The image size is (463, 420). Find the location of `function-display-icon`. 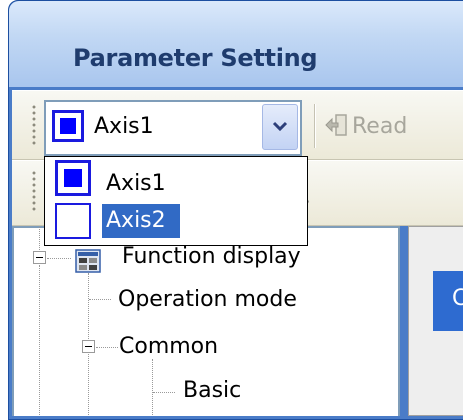

function-display-icon is located at coordinates (88, 261).